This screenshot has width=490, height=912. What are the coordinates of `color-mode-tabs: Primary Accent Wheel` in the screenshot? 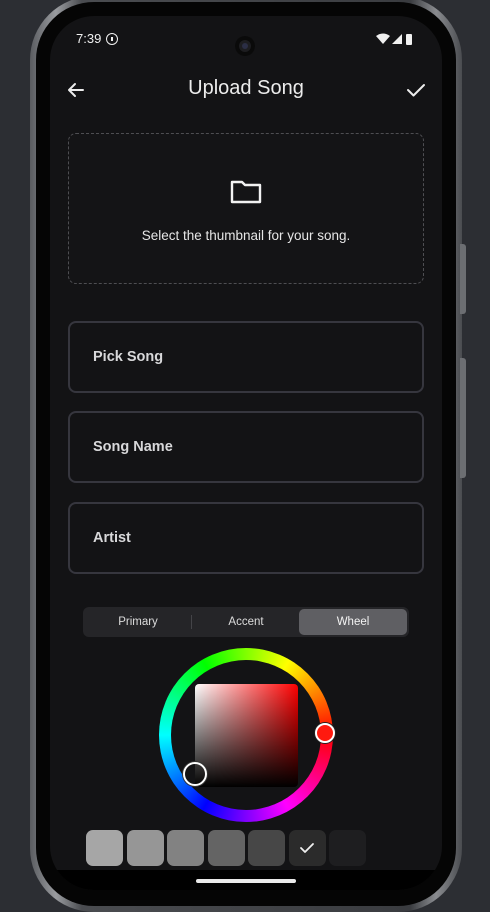 It's located at (246, 622).